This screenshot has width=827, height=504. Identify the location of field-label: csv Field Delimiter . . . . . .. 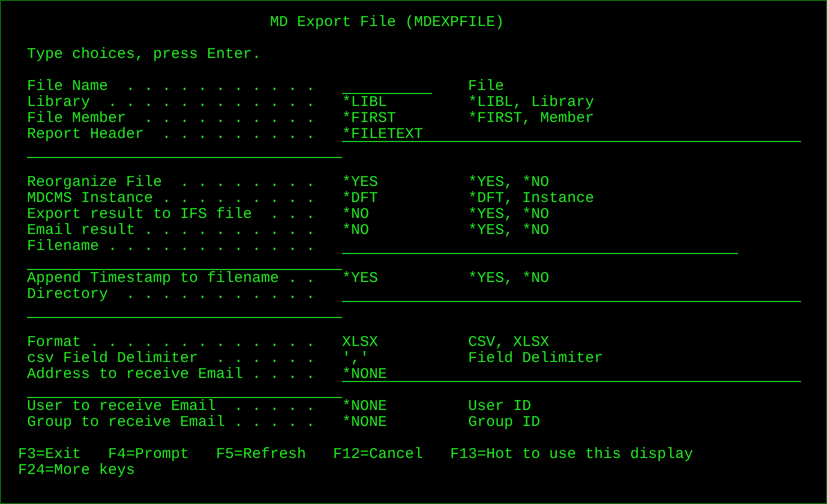
(171, 359).